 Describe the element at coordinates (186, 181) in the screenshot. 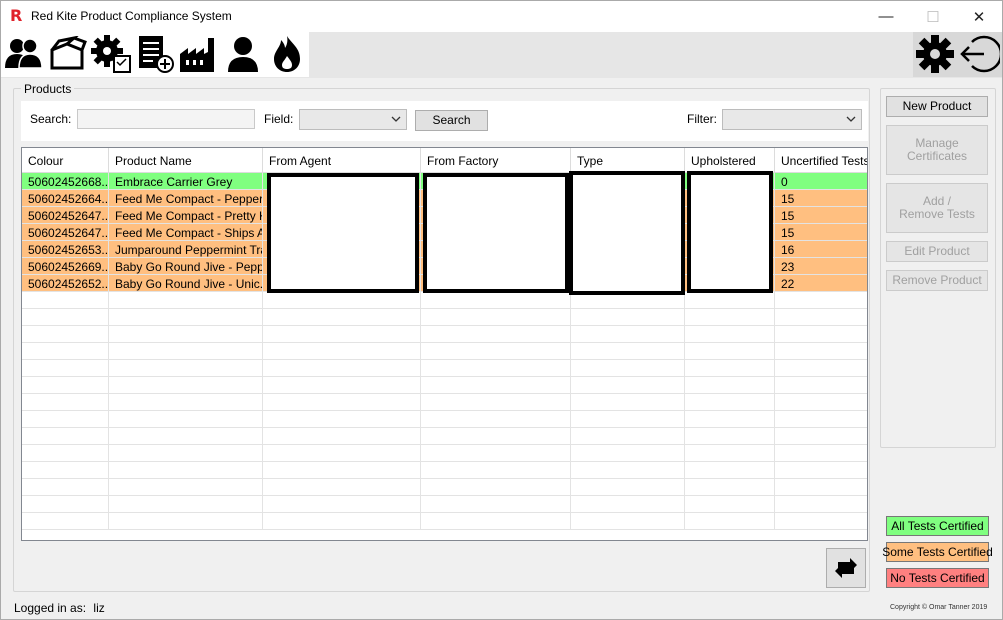

I see `cell-product-name: Embrace Carrier Grey` at that location.